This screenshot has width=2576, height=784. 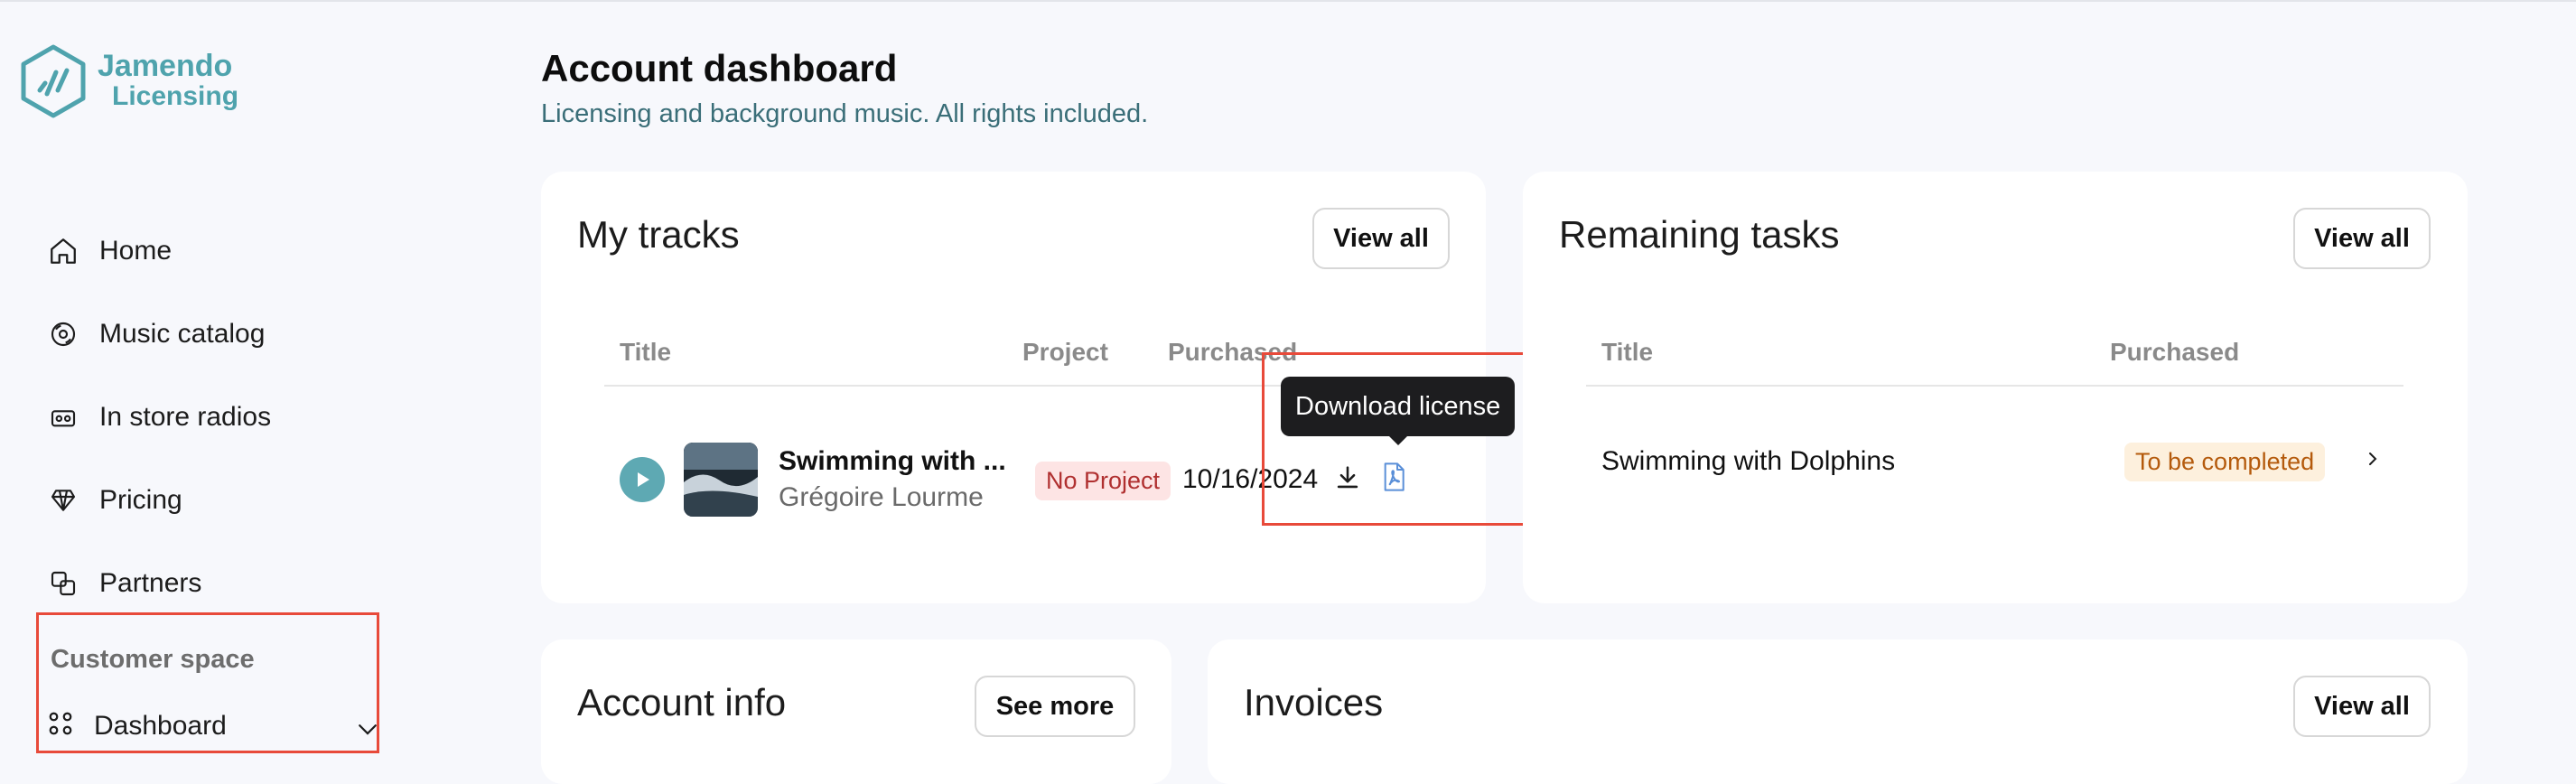 I want to click on radio-icon, so click(x=63, y=417).